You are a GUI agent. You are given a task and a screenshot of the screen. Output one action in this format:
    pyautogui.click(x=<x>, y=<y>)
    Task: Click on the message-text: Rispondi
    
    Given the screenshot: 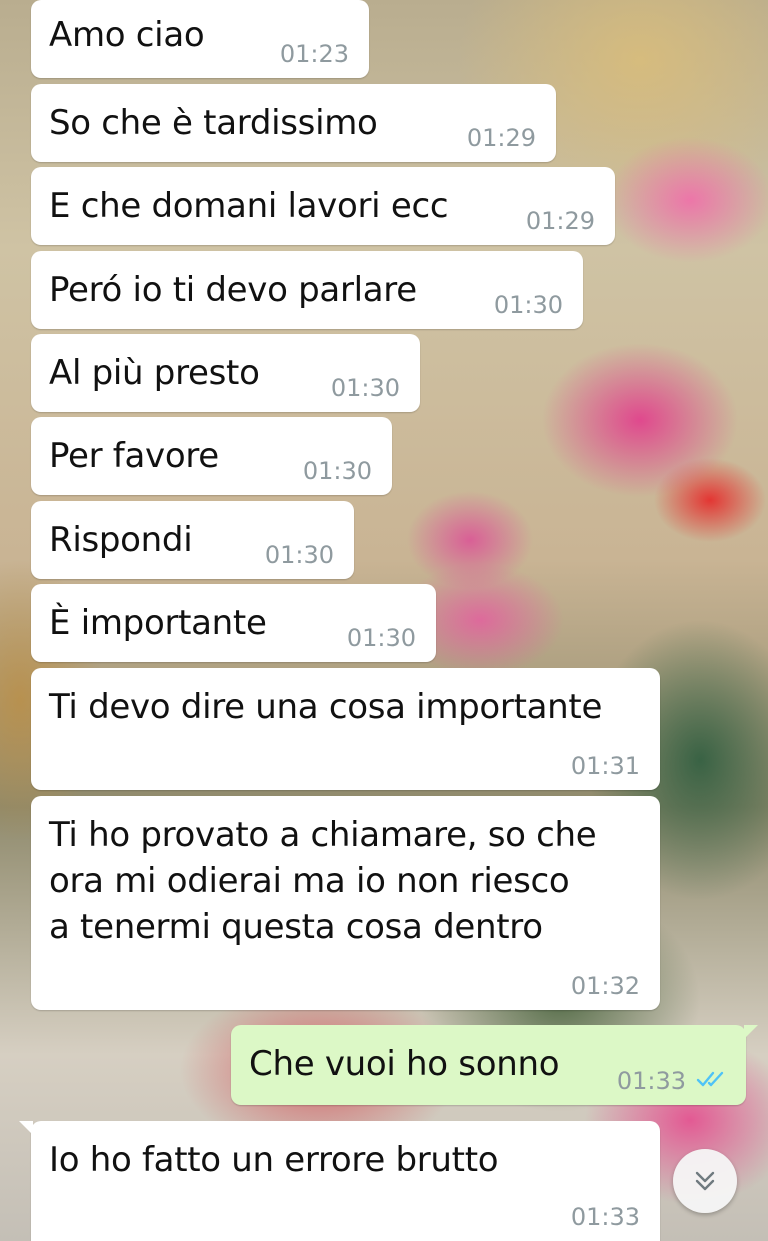 What is the action you would take?
    pyautogui.click(x=121, y=540)
    